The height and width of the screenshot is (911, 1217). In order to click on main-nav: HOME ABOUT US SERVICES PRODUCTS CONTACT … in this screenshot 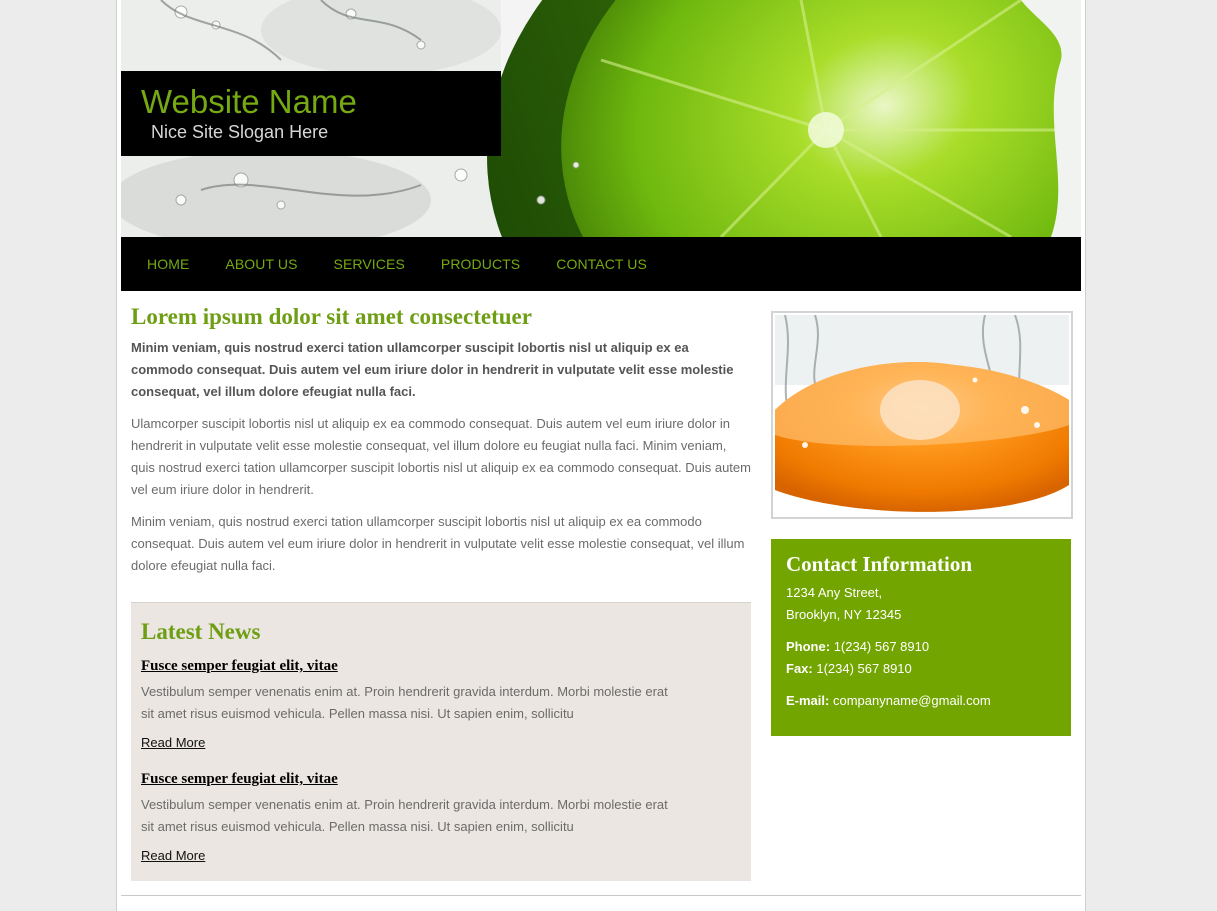, I will do `click(601, 264)`.